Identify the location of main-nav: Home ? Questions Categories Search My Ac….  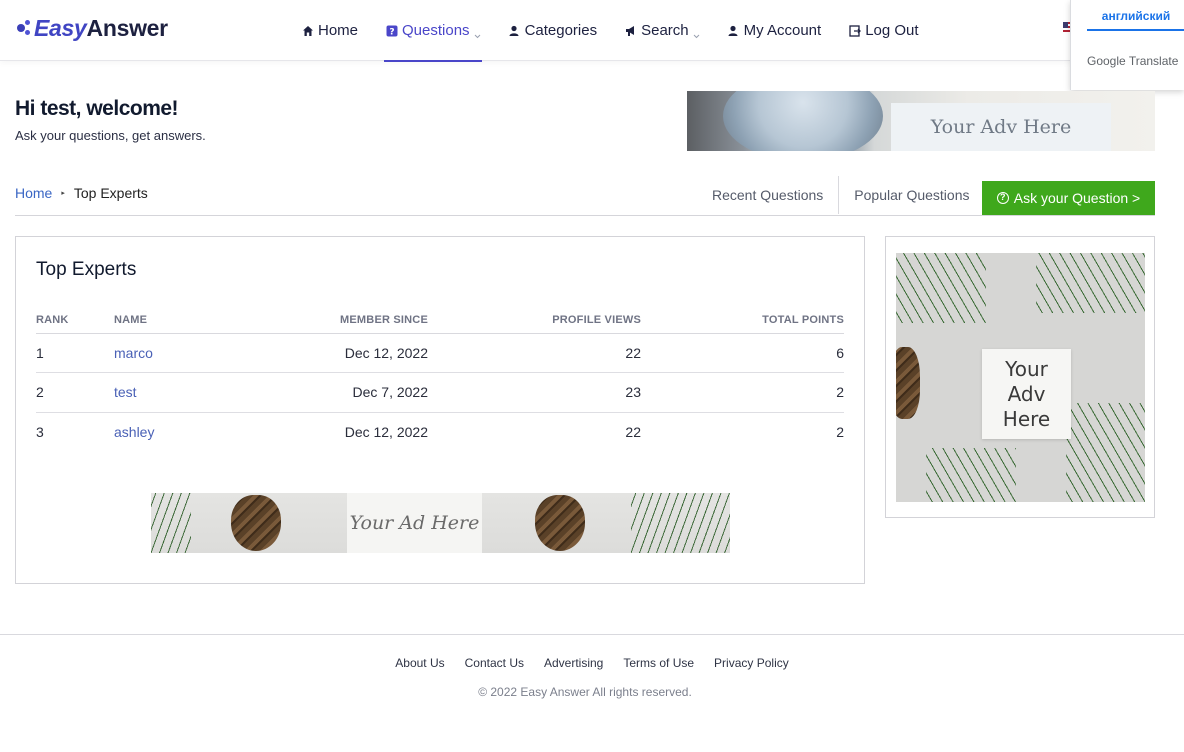
(622, 31).